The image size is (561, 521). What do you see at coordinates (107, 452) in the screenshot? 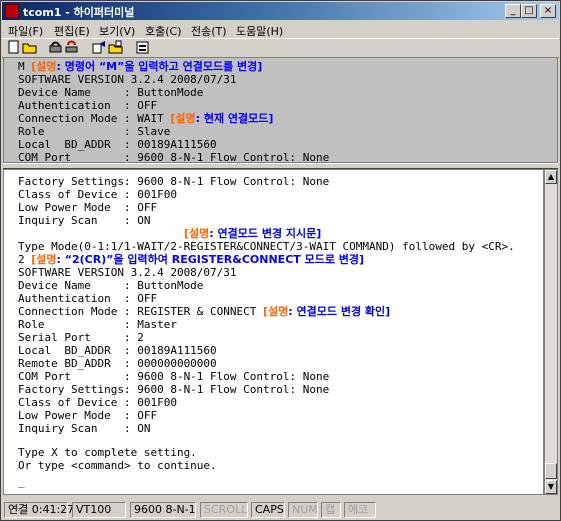
I see `terminal-line: Type X to complete setting.` at bounding box center [107, 452].